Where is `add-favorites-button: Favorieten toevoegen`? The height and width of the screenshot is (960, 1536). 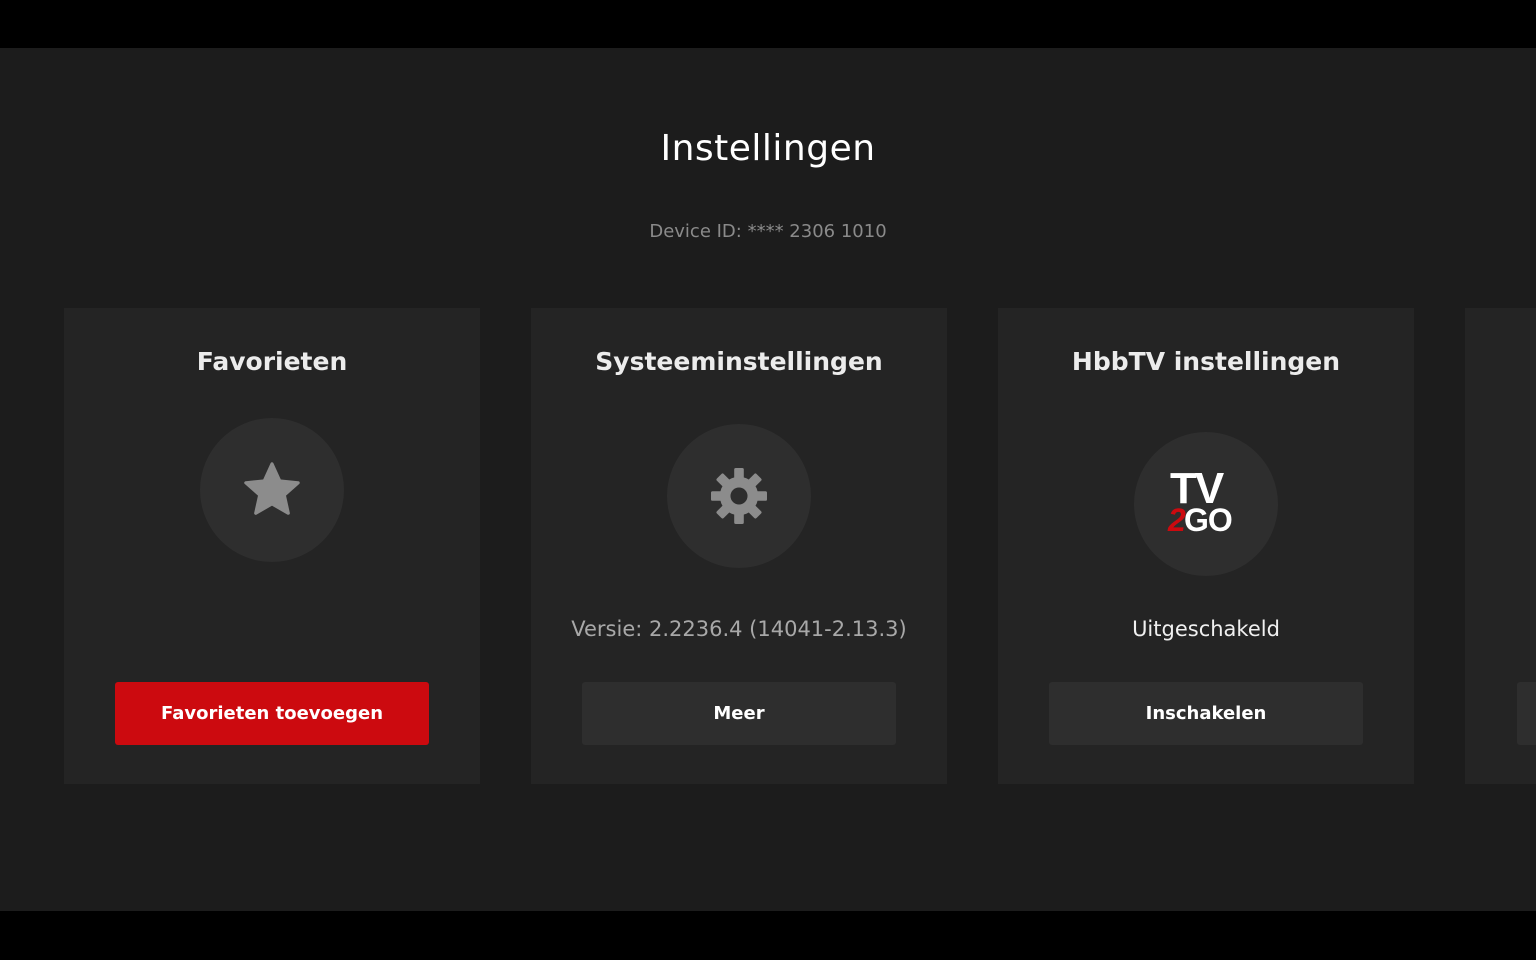 add-favorites-button: Favorieten toevoegen is located at coordinates (272, 713).